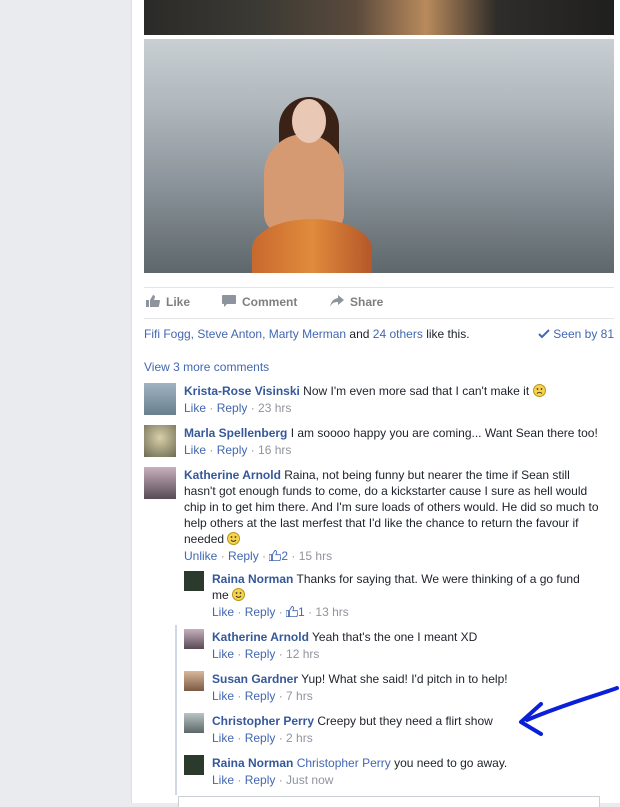 The height and width of the screenshot is (807, 620). What do you see at coordinates (395, 637) in the screenshot?
I see `reply-text: Yeah that's the one I meant XD` at bounding box center [395, 637].